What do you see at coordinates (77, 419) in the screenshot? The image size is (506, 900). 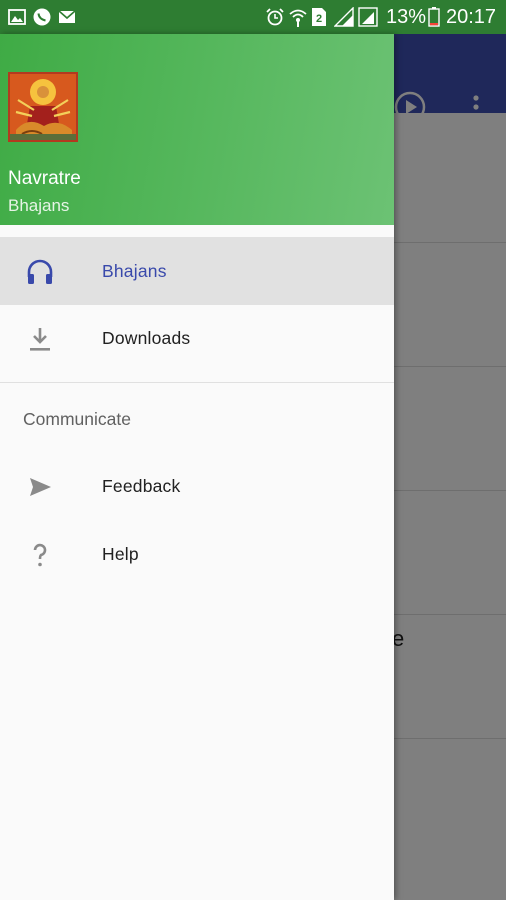 I see `section-header-communicate: Communicate` at bounding box center [77, 419].